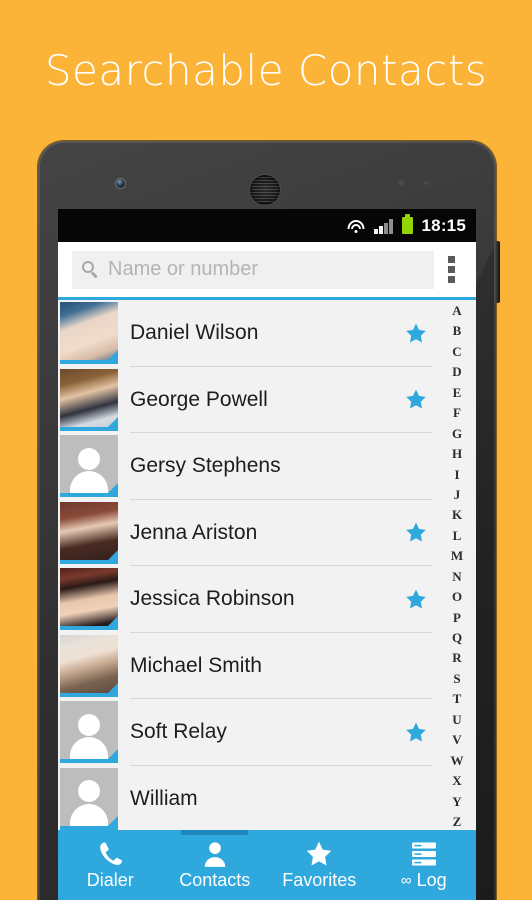 The width and height of the screenshot is (532, 900). Describe the element at coordinates (443, 225) in the screenshot. I see `status-bar-clock: 18:15` at that location.